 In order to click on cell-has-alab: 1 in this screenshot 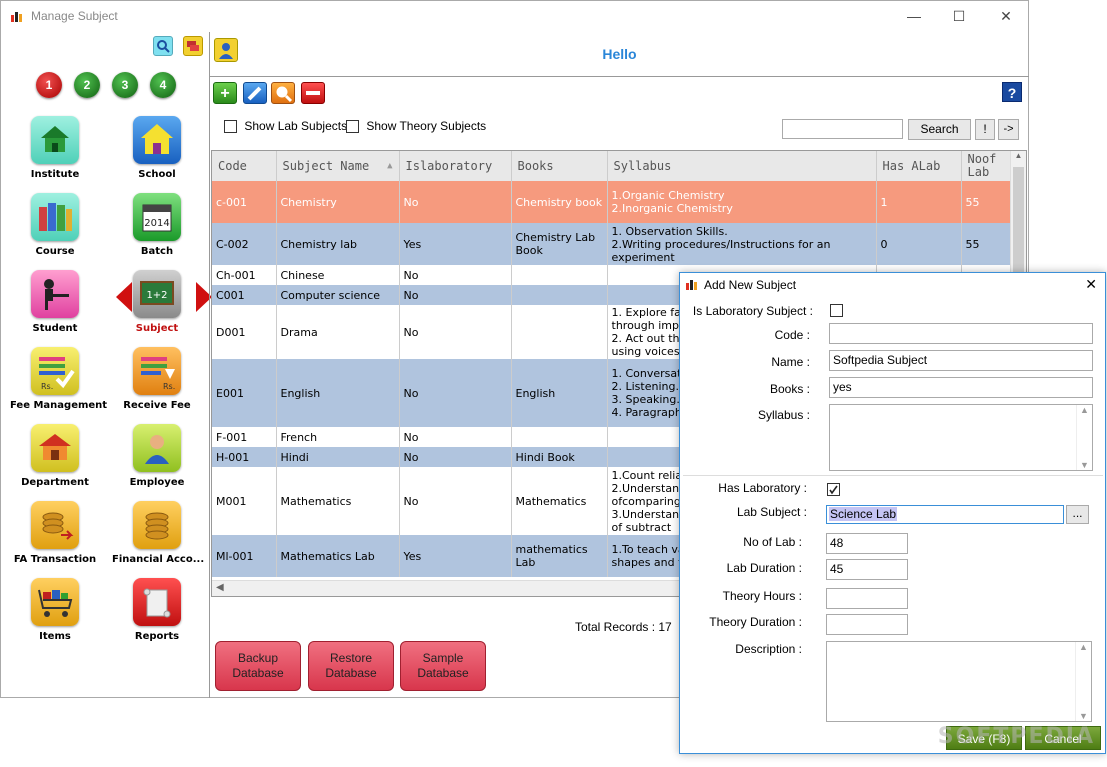, I will do `click(919, 202)`.